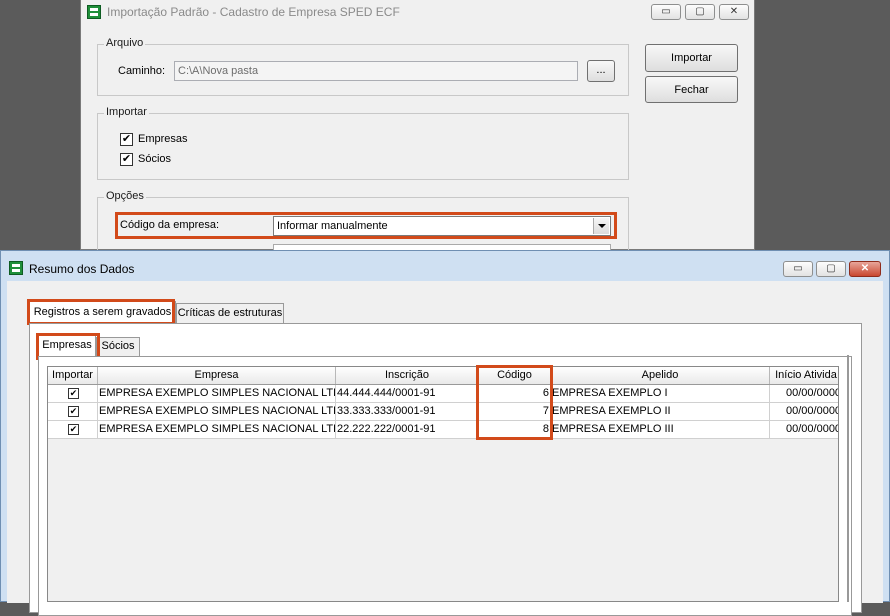 Image resolution: width=890 pixels, height=616 pixels. What do you see at coordinates (660, 394) in the screenshot?
I see `apelido-cell: EMPRESA EXEMPLO I` at bounding box center [660, 394].